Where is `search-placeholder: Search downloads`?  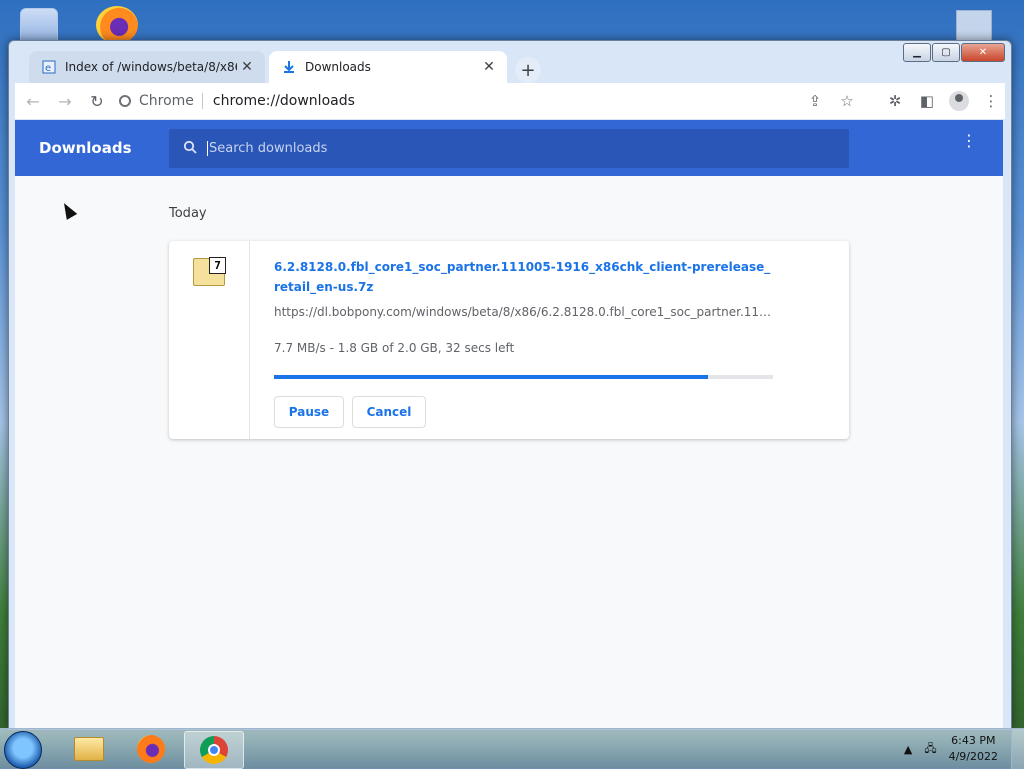 search-placeholder: Search downloads is located at coordinates (267, 148).